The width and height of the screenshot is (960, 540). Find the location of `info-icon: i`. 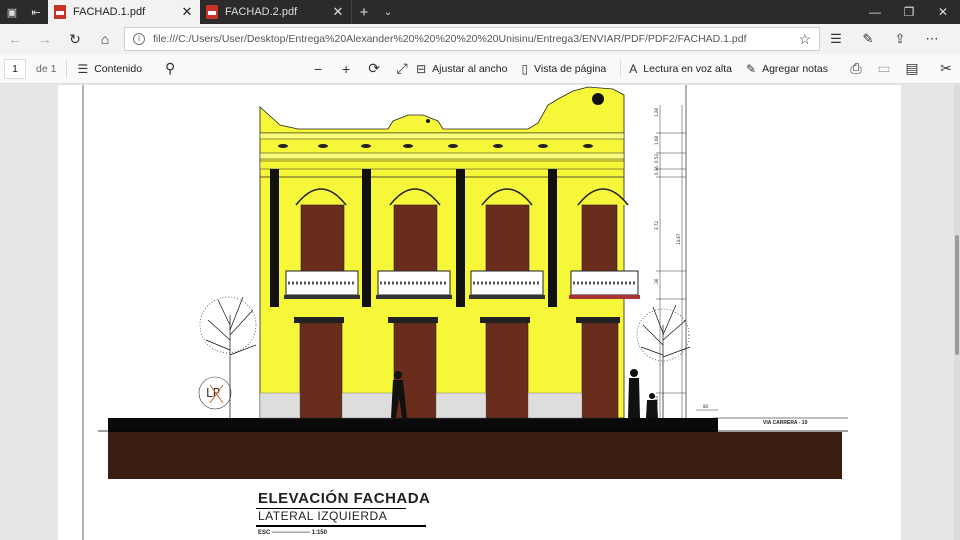

info-icon: i is located at coordinates (139, 39).